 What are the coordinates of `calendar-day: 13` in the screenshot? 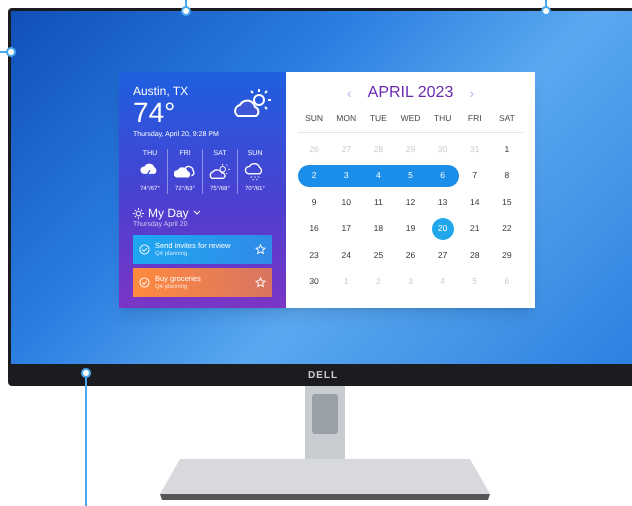 It's located at (442, 202).